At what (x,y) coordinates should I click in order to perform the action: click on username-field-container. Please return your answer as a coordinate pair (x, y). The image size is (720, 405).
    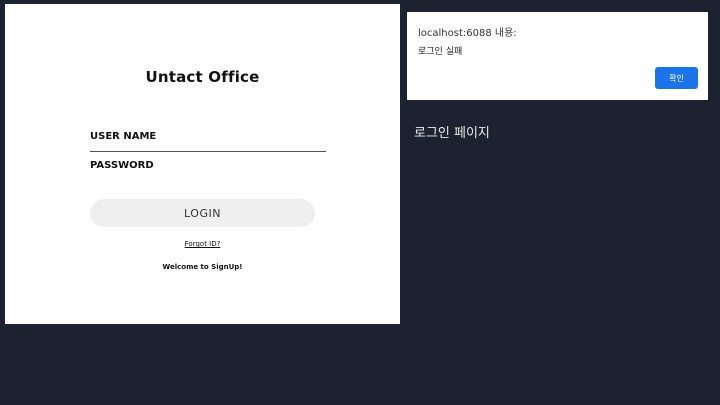
    Looking at the image, I should click on (208, 141).